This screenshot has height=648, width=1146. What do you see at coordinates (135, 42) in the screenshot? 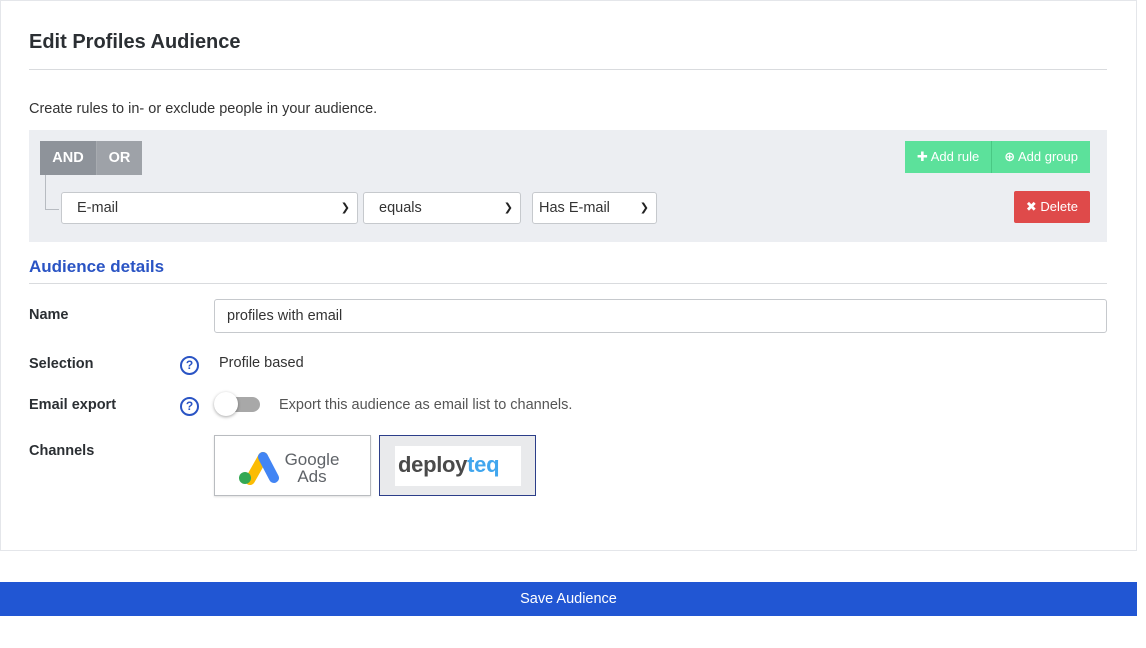
I see `page-title: Edit Profiles Audience` at bounding box center [135, 42].